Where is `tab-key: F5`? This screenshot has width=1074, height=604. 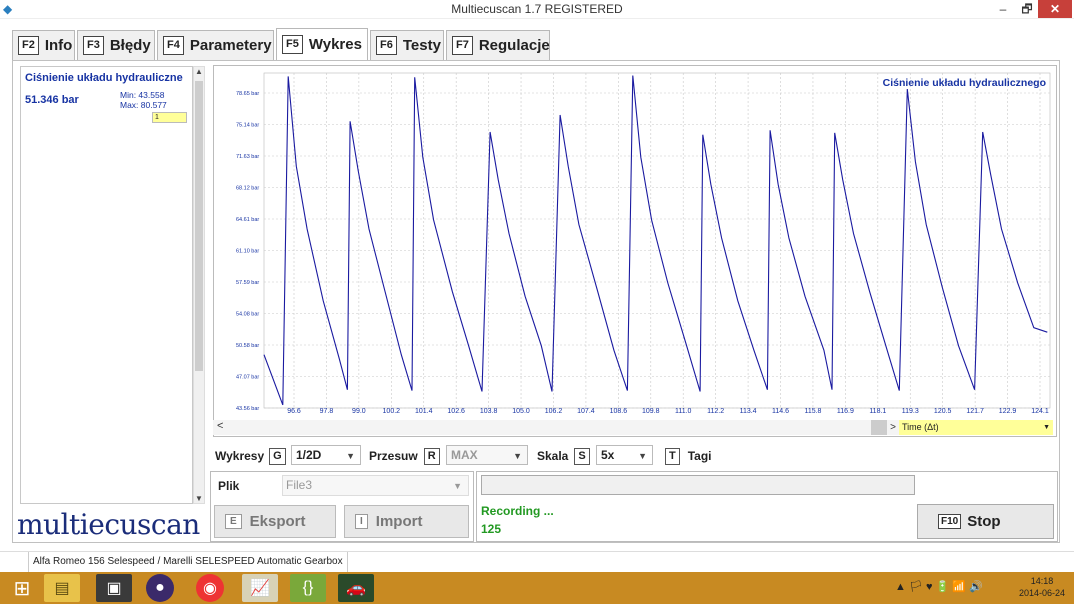 tab-key: F5 is located at coordinates (292, 44).